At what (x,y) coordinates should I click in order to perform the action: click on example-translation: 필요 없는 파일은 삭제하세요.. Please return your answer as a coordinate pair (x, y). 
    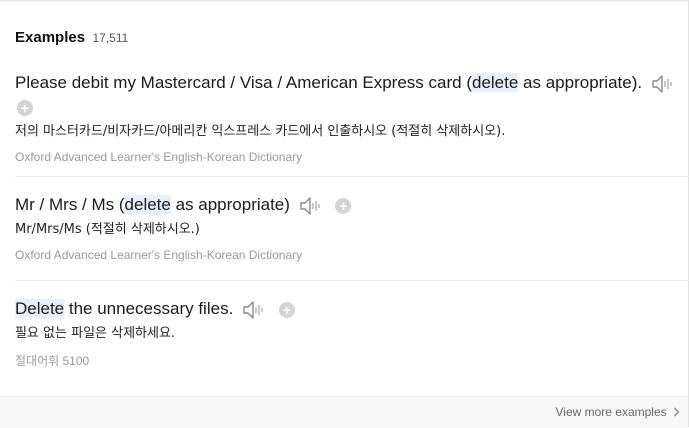
    Looking at the image, I should click on (95, 333).